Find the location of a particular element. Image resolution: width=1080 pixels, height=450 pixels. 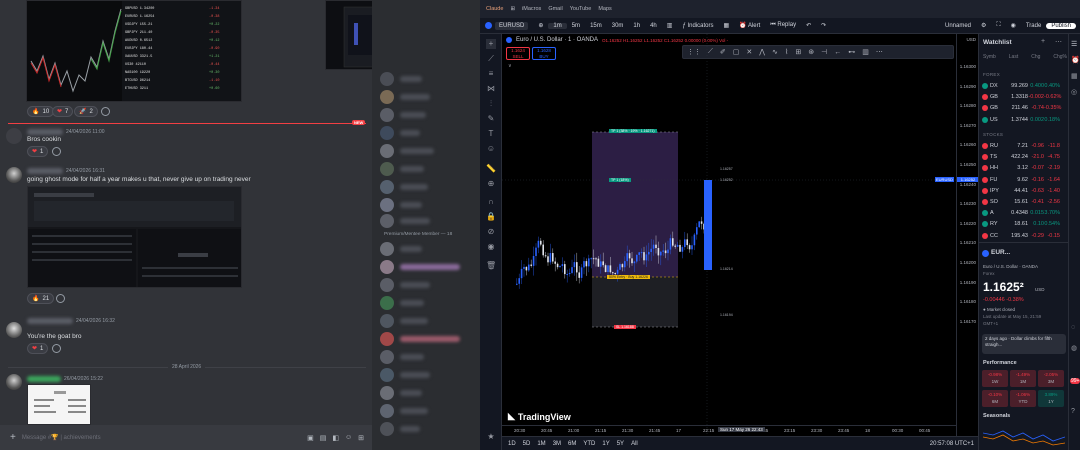

emoji-icon: ☺ is located at coordinates (491, 149).